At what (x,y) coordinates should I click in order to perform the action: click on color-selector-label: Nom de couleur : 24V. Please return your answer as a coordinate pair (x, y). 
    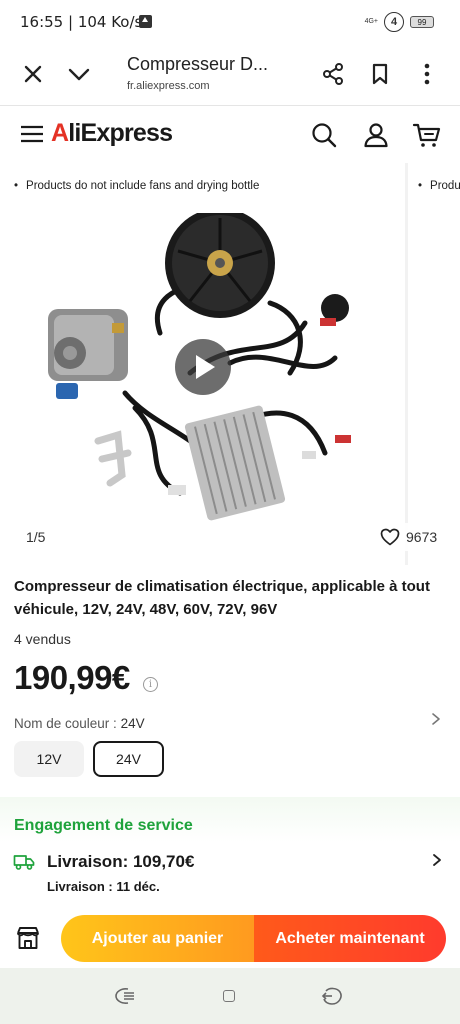
    Looking at the image, I should click on (79, 723).